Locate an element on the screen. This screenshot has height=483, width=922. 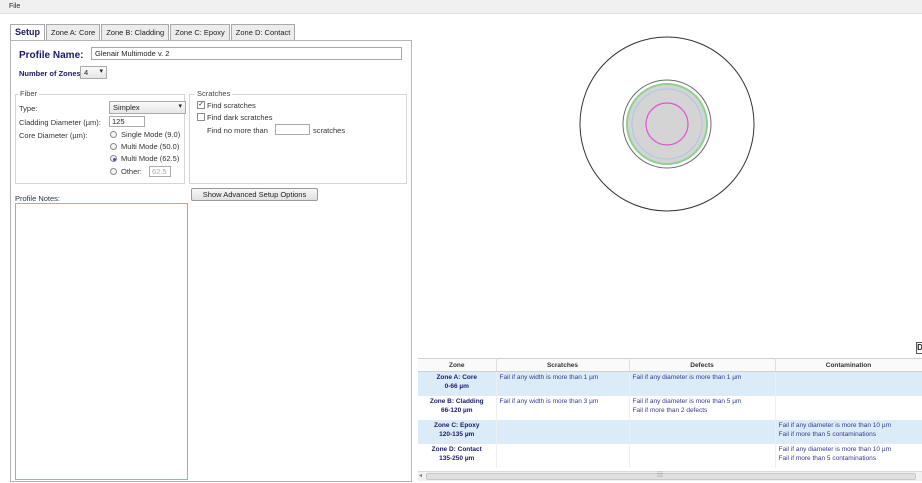
header-contamination: Contamination is located at coordinates (848, 365).